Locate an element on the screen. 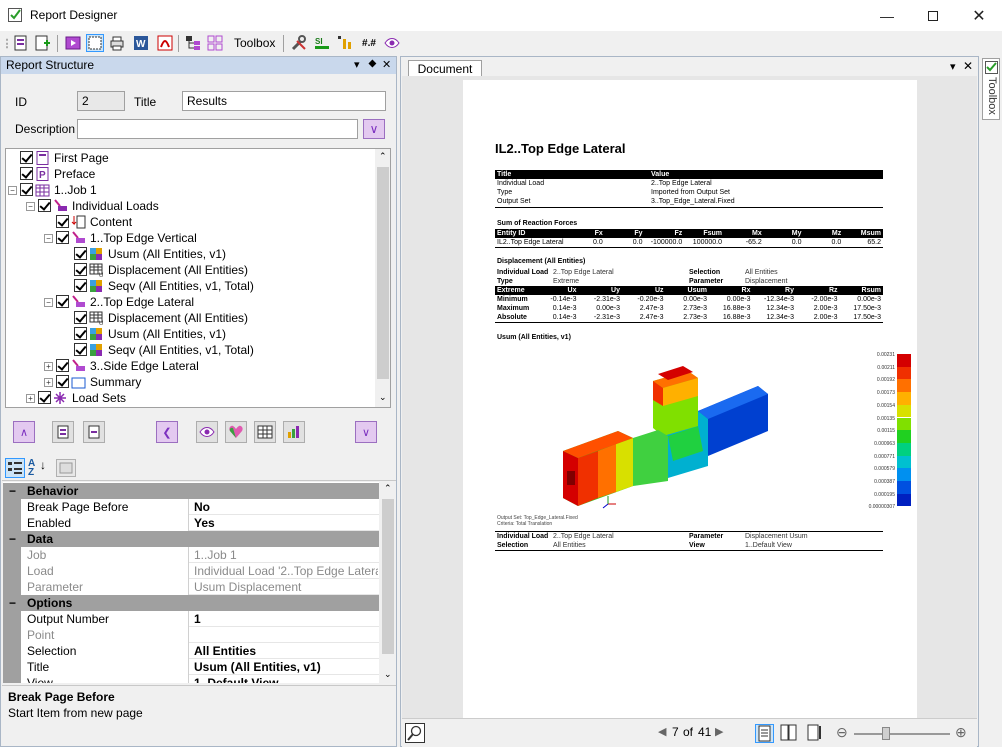 This screenshot has height=747, width=1002. tree-item: + Load Sets is located at coordinates (76, 398).